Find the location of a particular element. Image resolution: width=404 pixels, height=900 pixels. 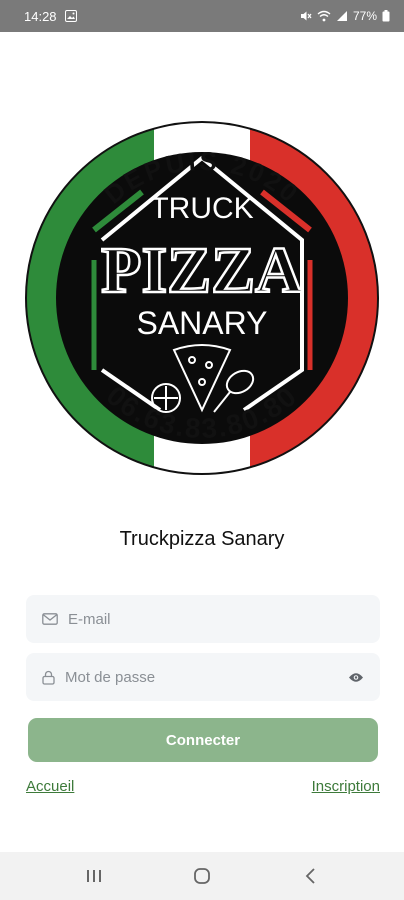

email-input is located at coordinates (216, 619).